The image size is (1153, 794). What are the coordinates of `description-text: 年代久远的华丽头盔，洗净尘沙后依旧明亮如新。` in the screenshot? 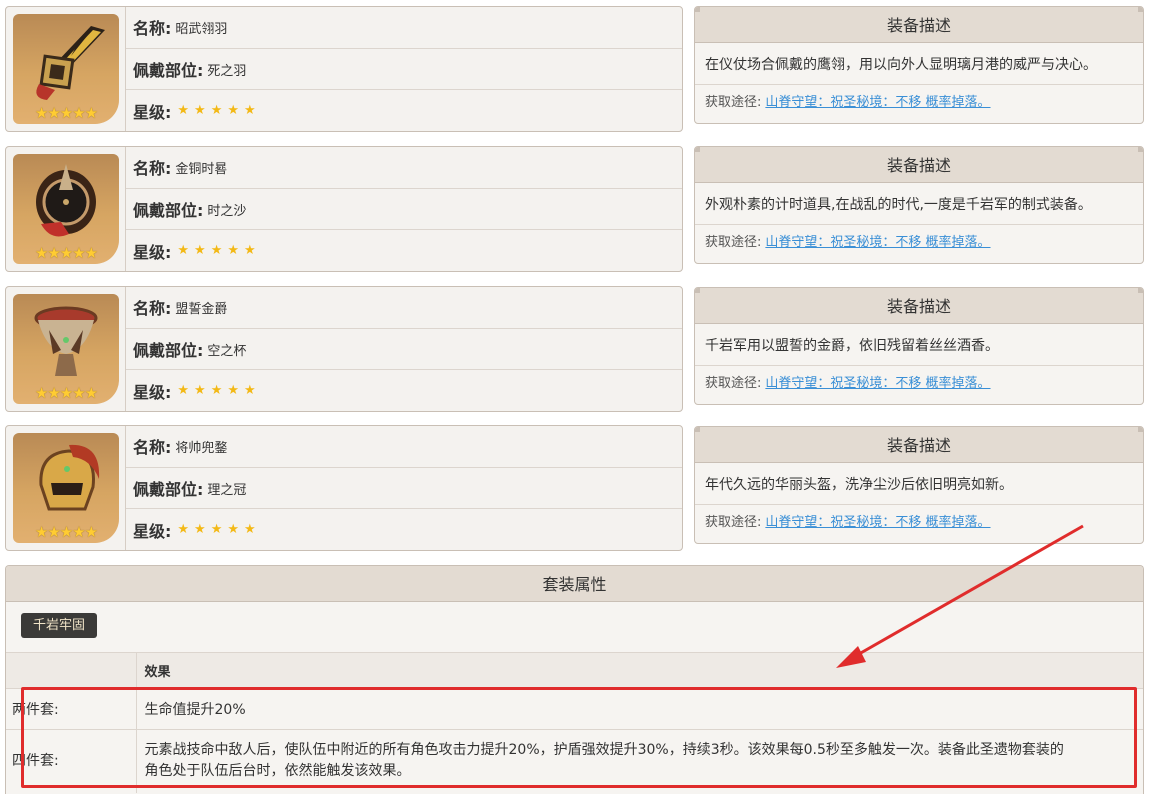 It's located at (919, 484).